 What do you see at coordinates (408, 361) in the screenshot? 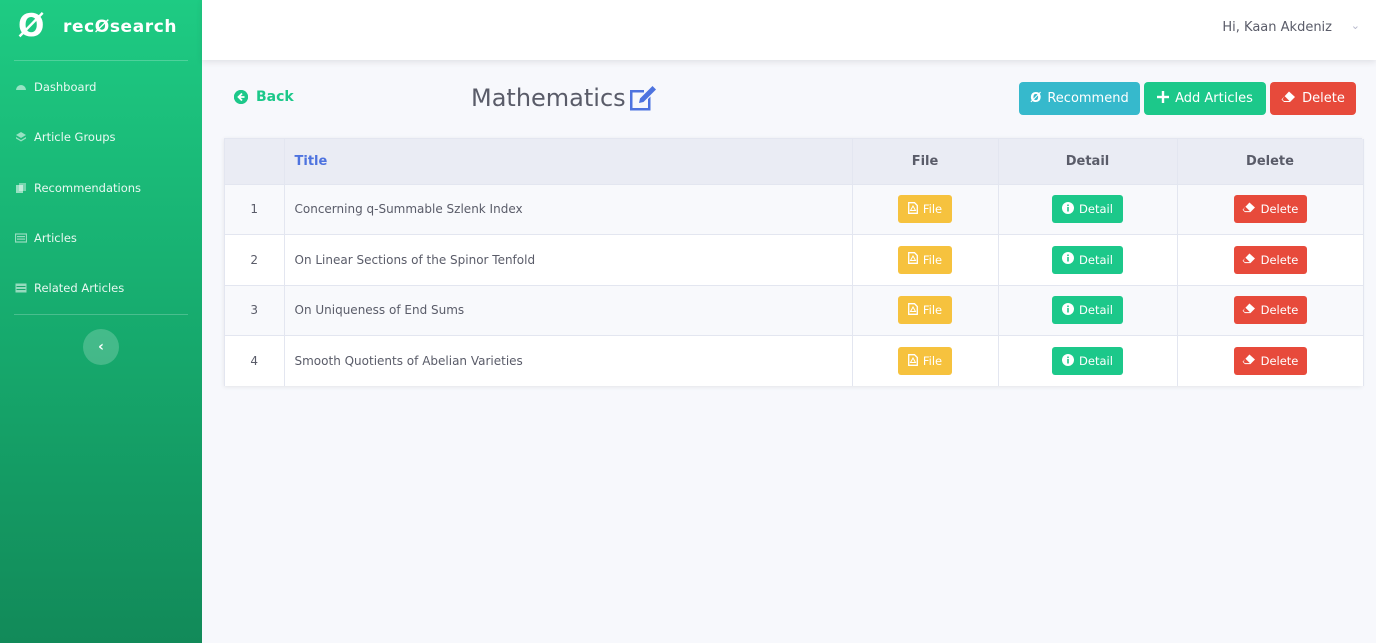
I see `cell-title-text: Smooth Quotients of Abelian Varieties` at bounding box center [408, 361].